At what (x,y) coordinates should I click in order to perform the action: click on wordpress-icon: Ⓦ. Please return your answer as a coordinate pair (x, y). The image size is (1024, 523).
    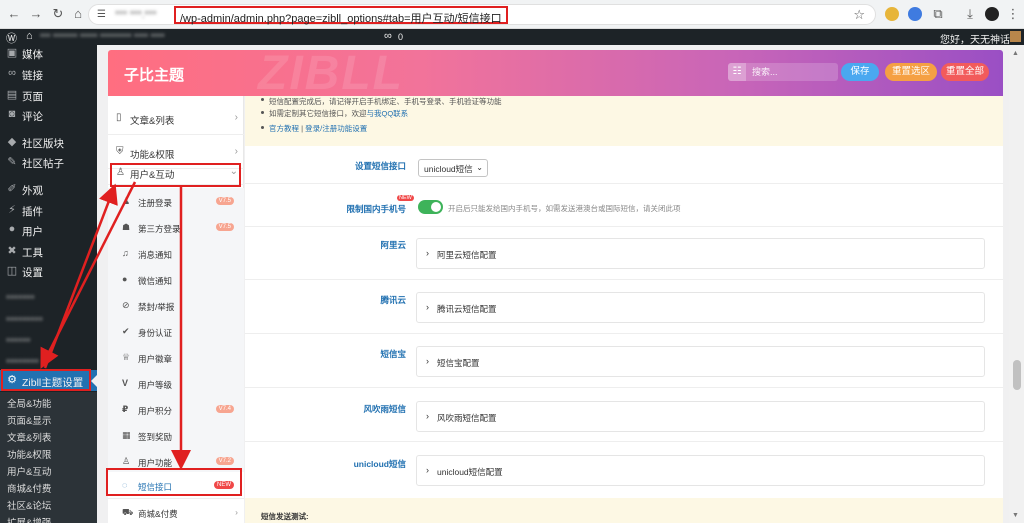
    Looking at the image, I should click on (11, 38).